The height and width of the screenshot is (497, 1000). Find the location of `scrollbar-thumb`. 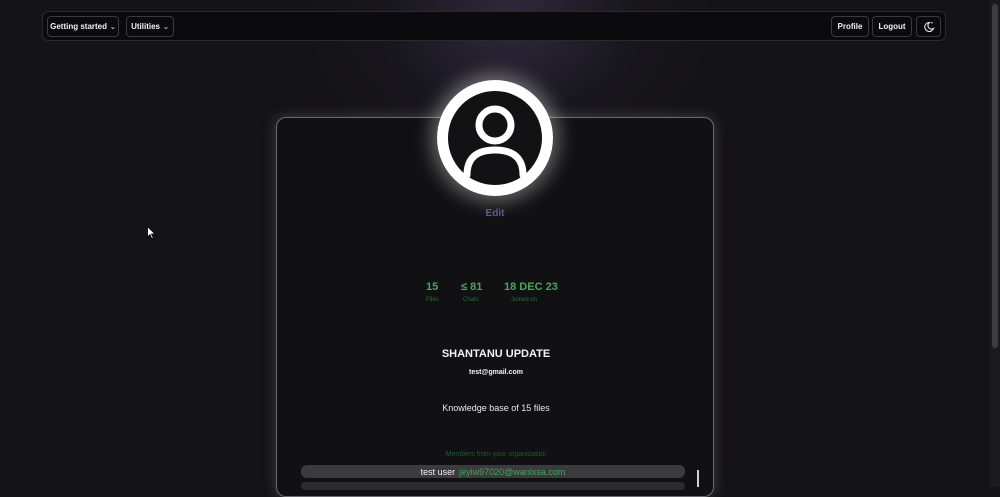

scrollbar-thumb is located at coordinates (995, 176).